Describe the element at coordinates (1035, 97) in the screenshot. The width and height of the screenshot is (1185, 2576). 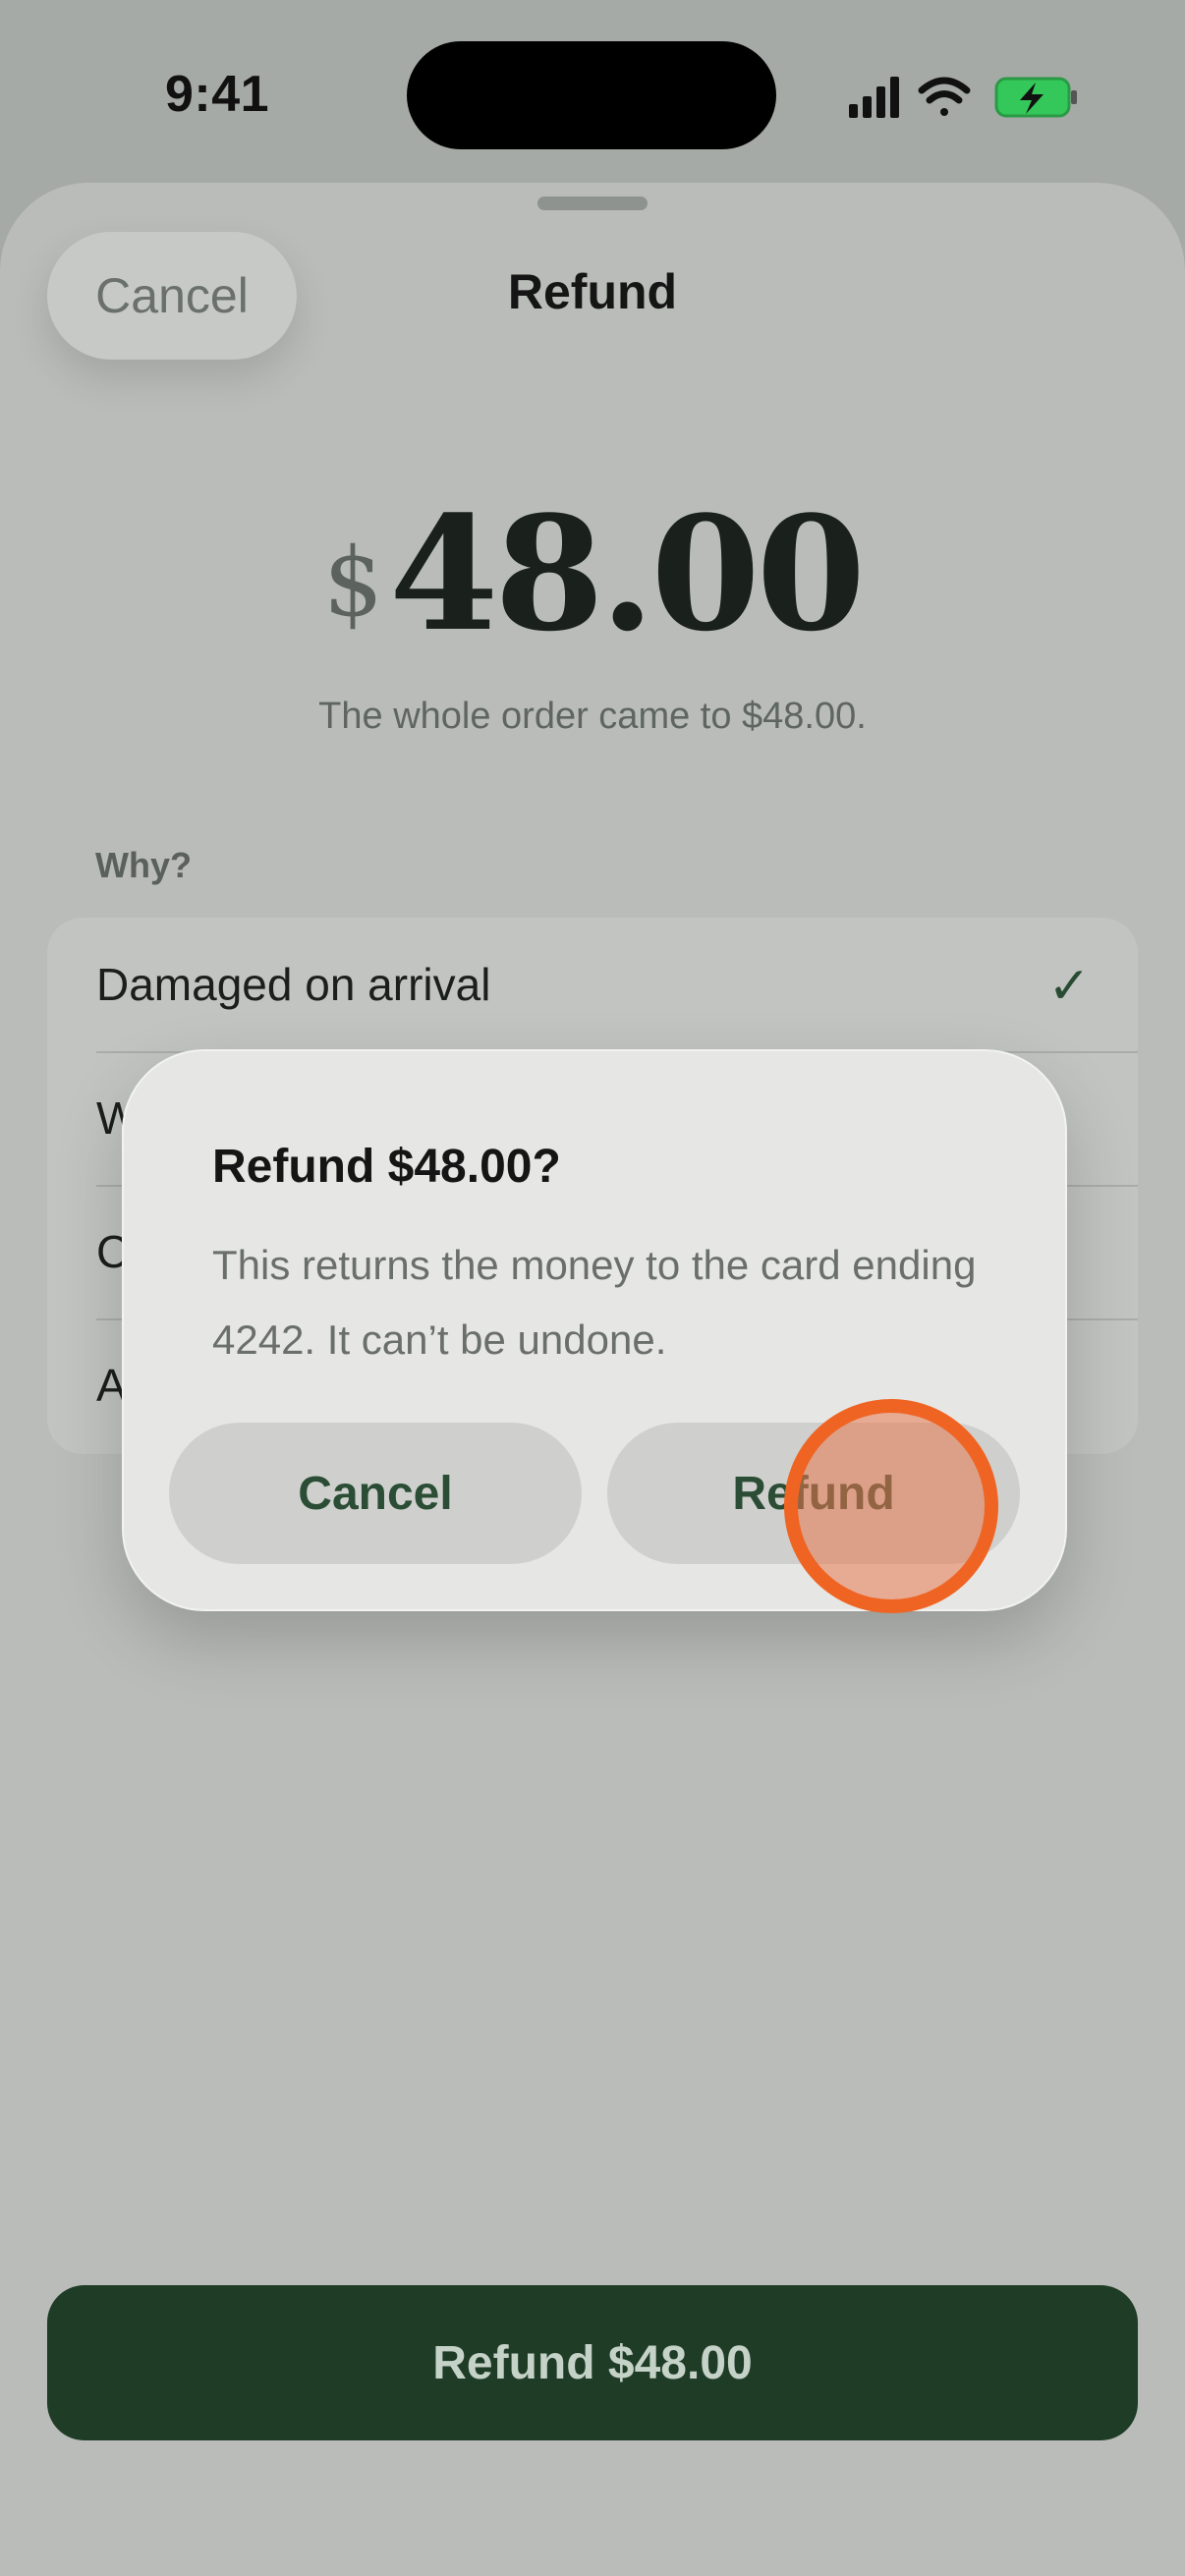
I see `battery-charging-icon` at that location.